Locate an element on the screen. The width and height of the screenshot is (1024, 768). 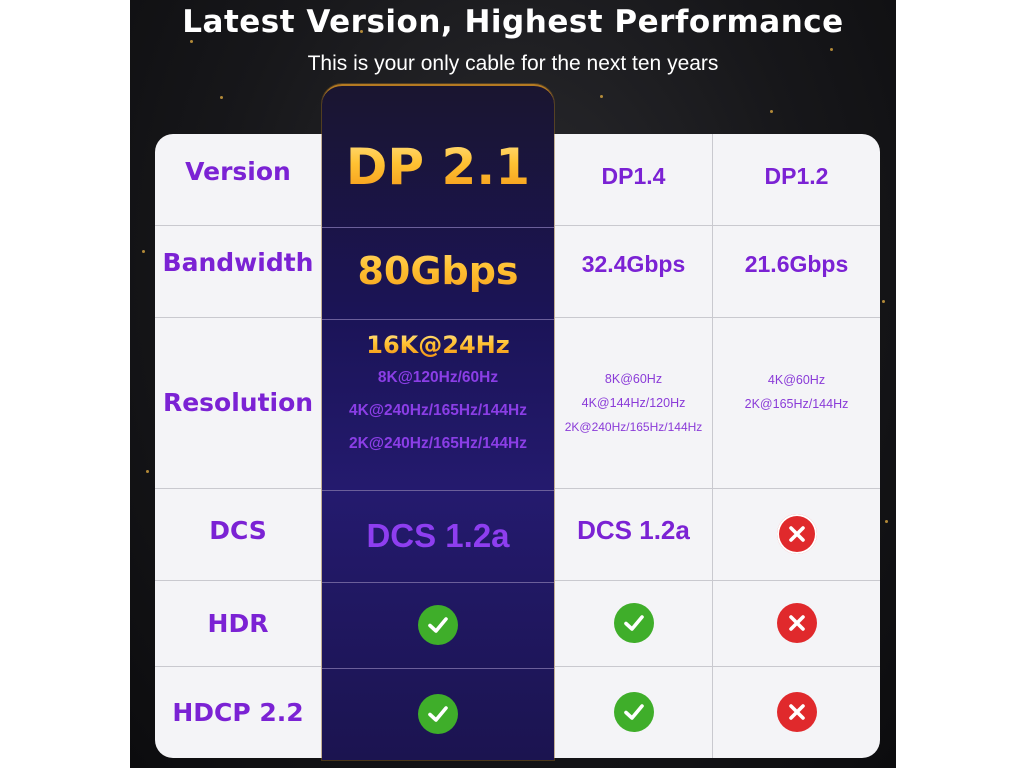
dp14-resolution-line: 8K@60Hz is located at coordinates (633, 378).